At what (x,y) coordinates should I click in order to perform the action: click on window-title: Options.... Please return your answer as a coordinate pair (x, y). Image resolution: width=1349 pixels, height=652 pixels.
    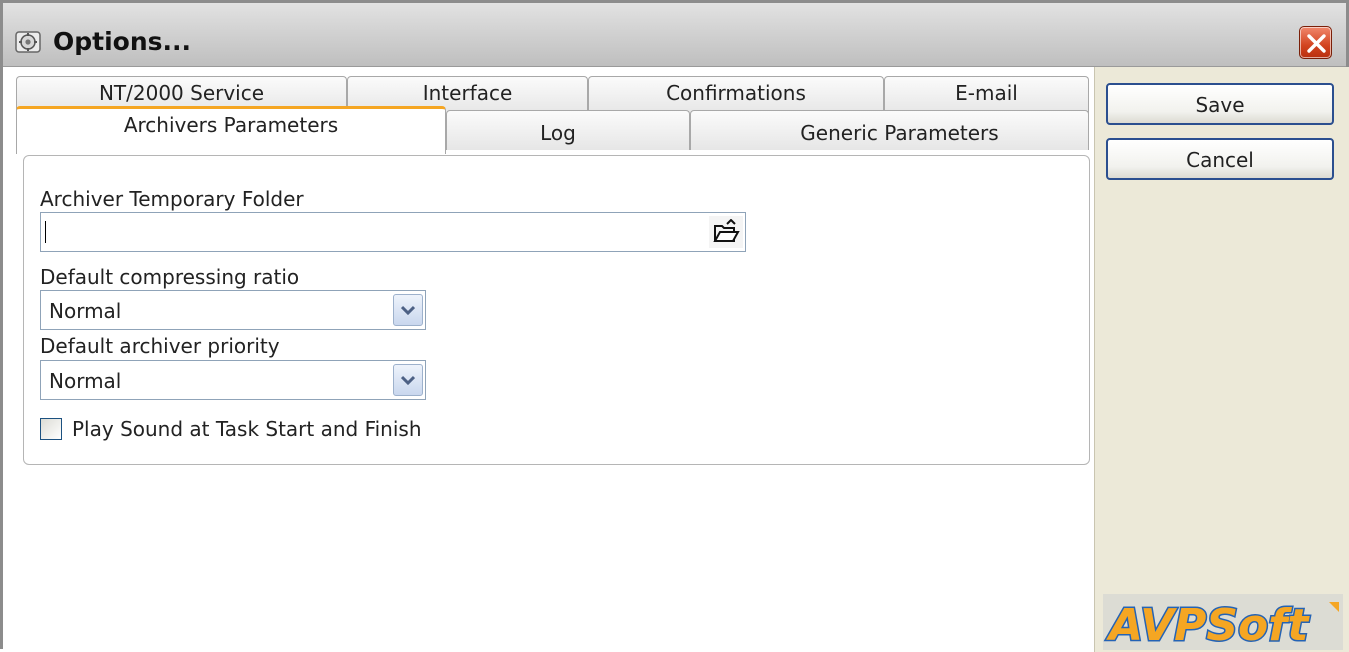
    Looking at the image, I should click on (122, 41).